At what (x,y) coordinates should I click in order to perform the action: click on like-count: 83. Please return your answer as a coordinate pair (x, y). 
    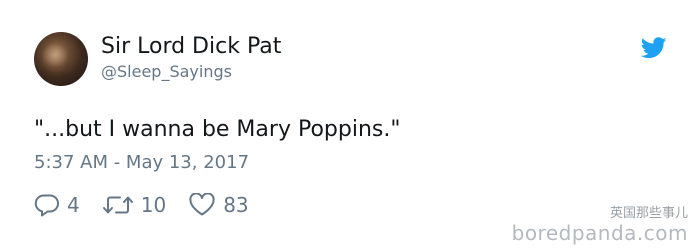
    Looking at the image, I should click on (236, 205).